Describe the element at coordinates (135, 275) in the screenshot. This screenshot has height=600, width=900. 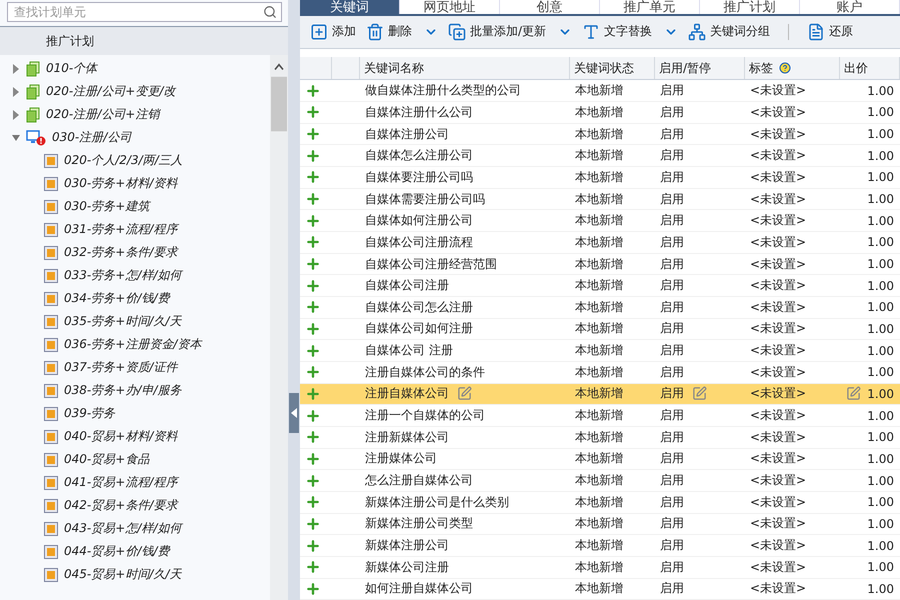
I see `tree-item: 033-劳务+怎/样/如何` at that location.